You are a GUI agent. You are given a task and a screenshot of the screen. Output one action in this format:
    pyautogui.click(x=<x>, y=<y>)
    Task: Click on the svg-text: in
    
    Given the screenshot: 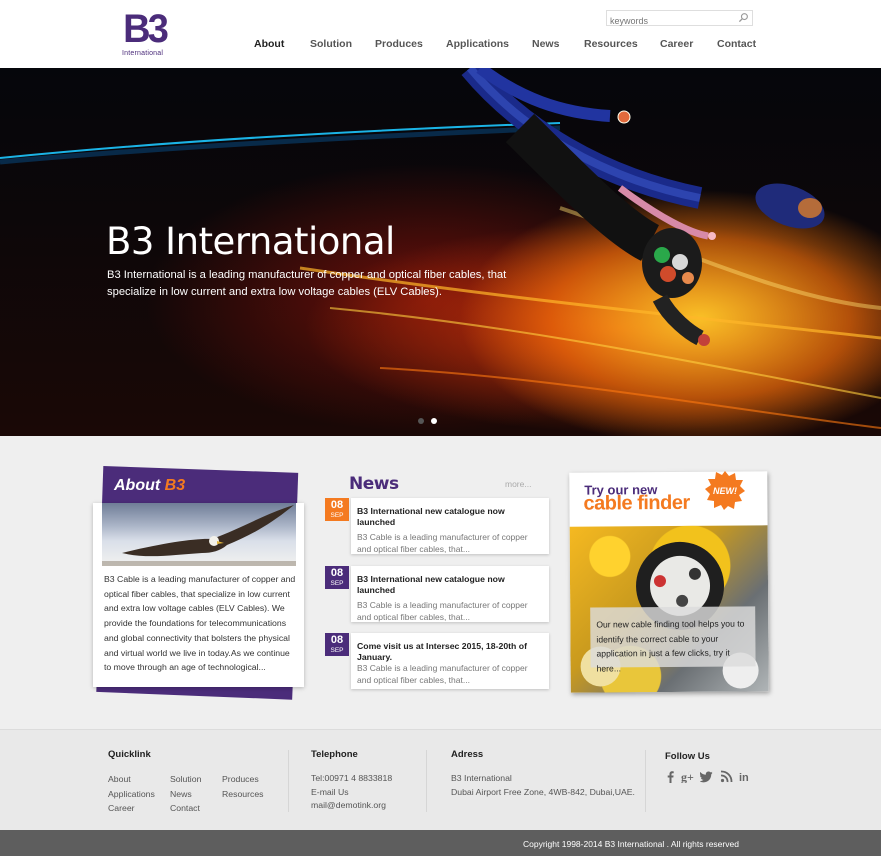 What is the action you would take?
    pyautogui.click(x=744, y=777)
    